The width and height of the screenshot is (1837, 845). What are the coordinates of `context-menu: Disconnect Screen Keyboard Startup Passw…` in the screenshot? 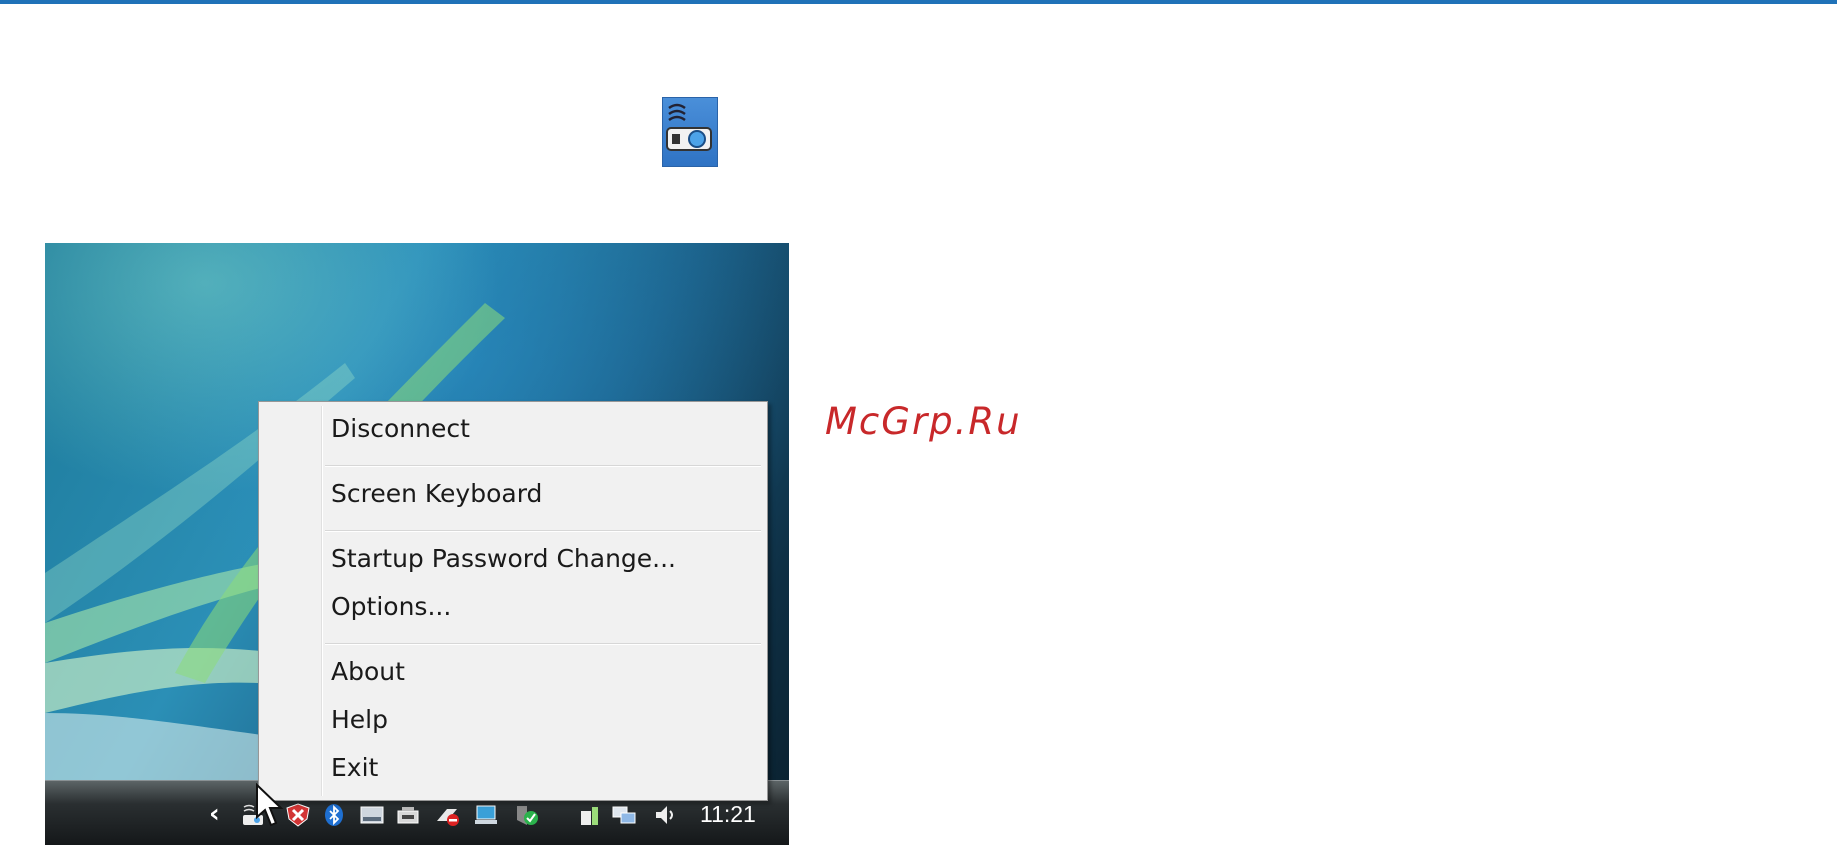 It's located at (513, 601).